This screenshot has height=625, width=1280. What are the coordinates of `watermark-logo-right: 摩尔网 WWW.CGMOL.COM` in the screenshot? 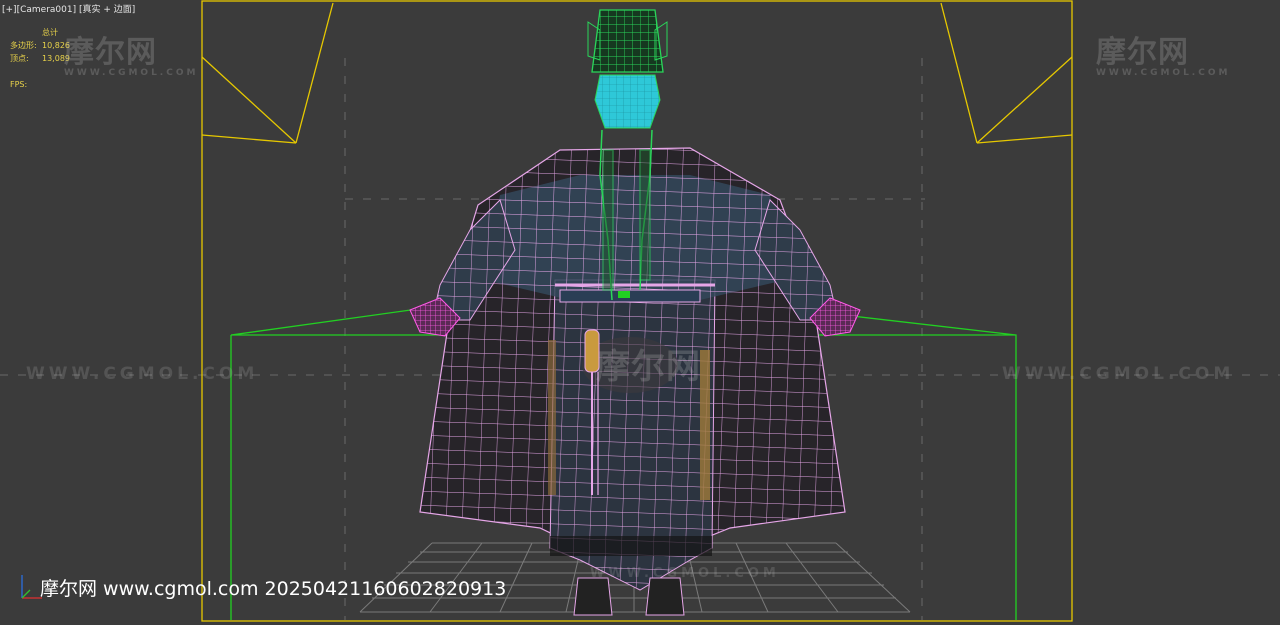 It's located at (1163, 58).